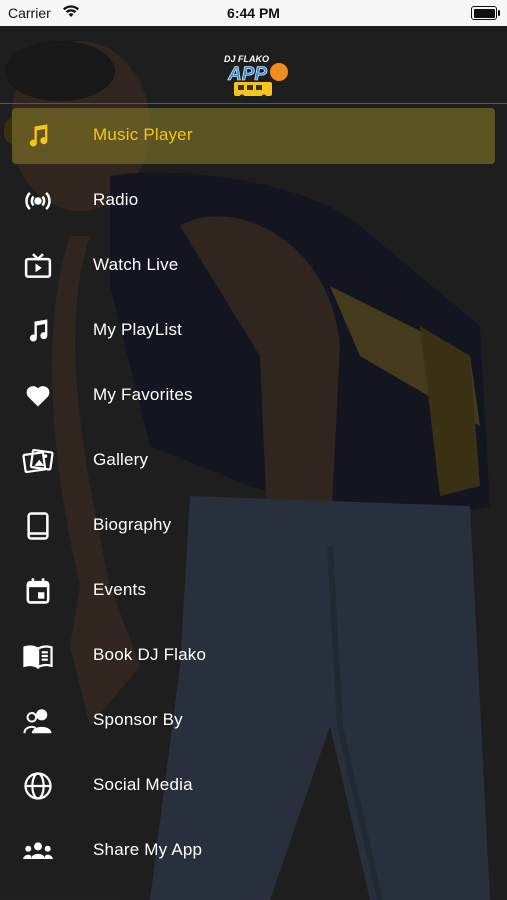 The width and height of the screenshot is (507, 900). Describe the element at coordinates (143, 784) in the screenshot. I see `menu-item-label: Social Media` at that location.